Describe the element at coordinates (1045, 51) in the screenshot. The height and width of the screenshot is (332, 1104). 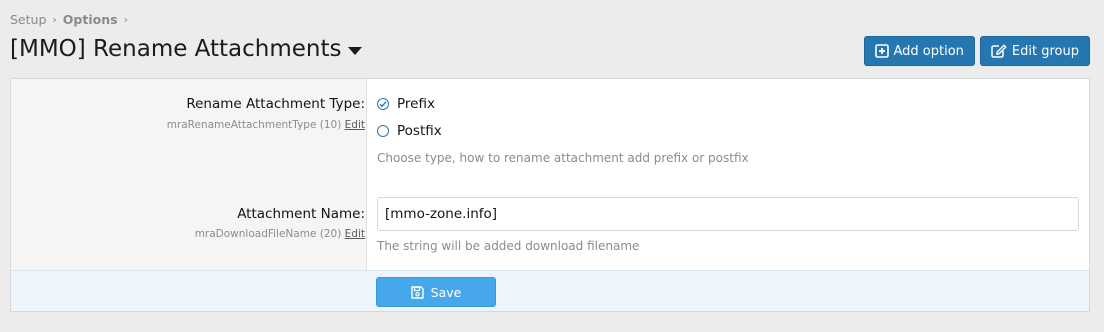
I see `edit-group-label: Edit group` at that location.